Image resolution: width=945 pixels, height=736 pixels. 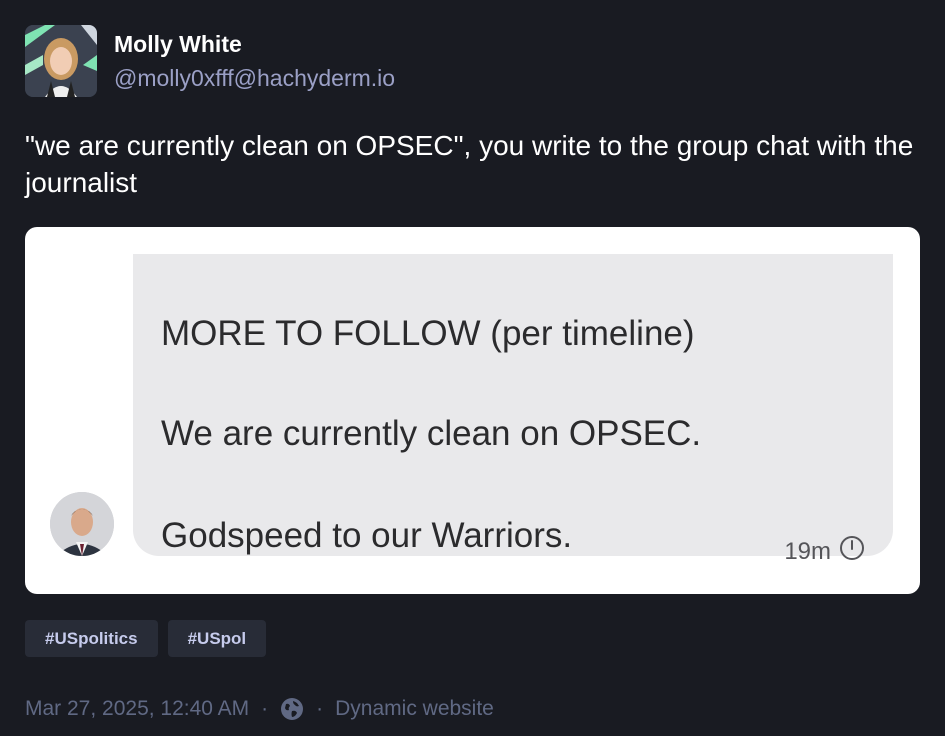 What do you see at coordinates (61, 61) in the screenshot?
I see `author-avatar` at bounding box center [61, 61].